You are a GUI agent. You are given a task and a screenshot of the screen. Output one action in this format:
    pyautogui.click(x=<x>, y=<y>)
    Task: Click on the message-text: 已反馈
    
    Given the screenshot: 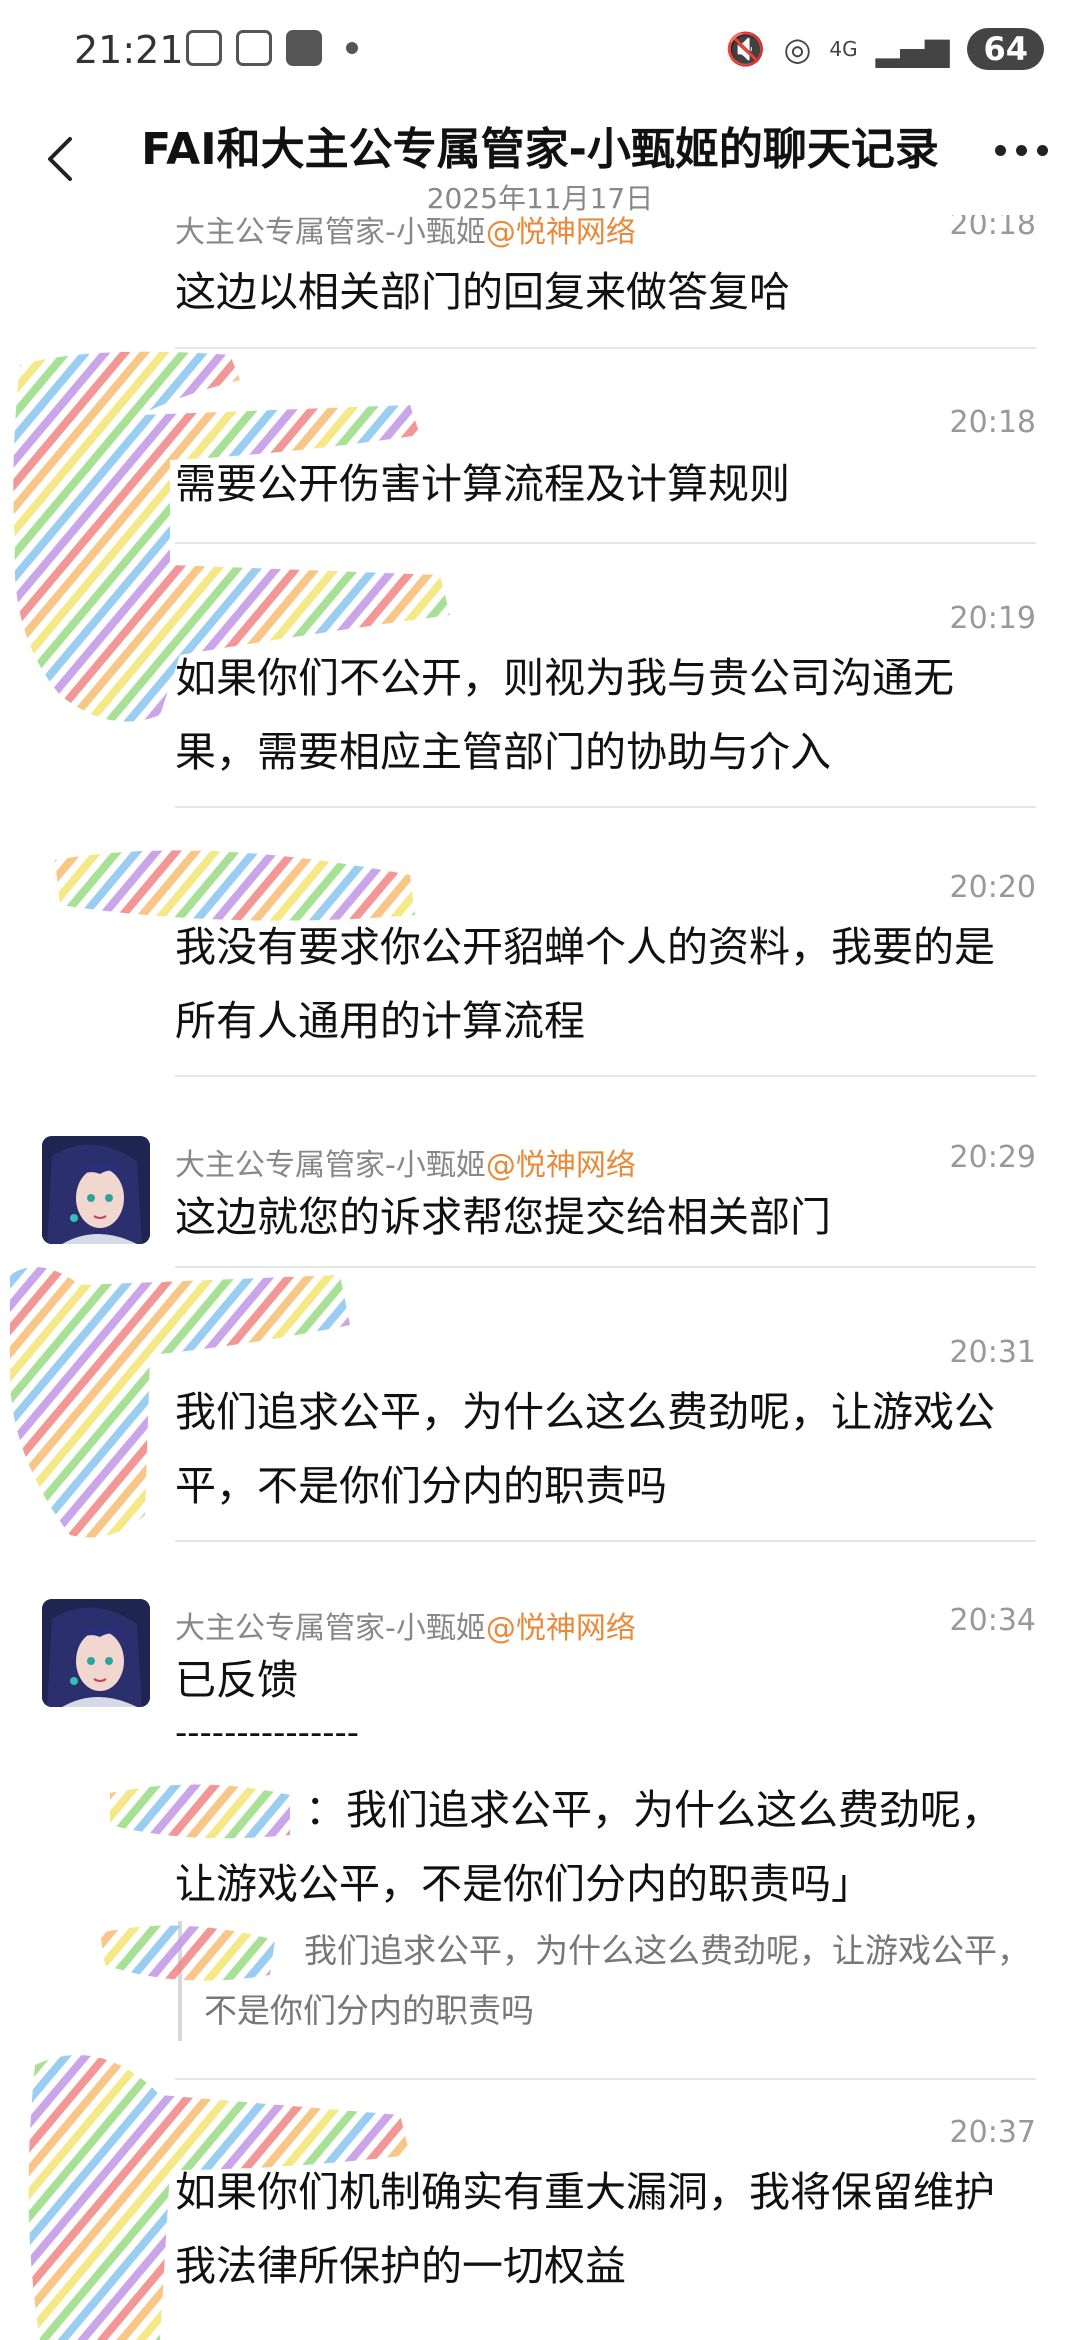 What is the action you would take?
    pyautogui.click(x=595, y=1680)
    